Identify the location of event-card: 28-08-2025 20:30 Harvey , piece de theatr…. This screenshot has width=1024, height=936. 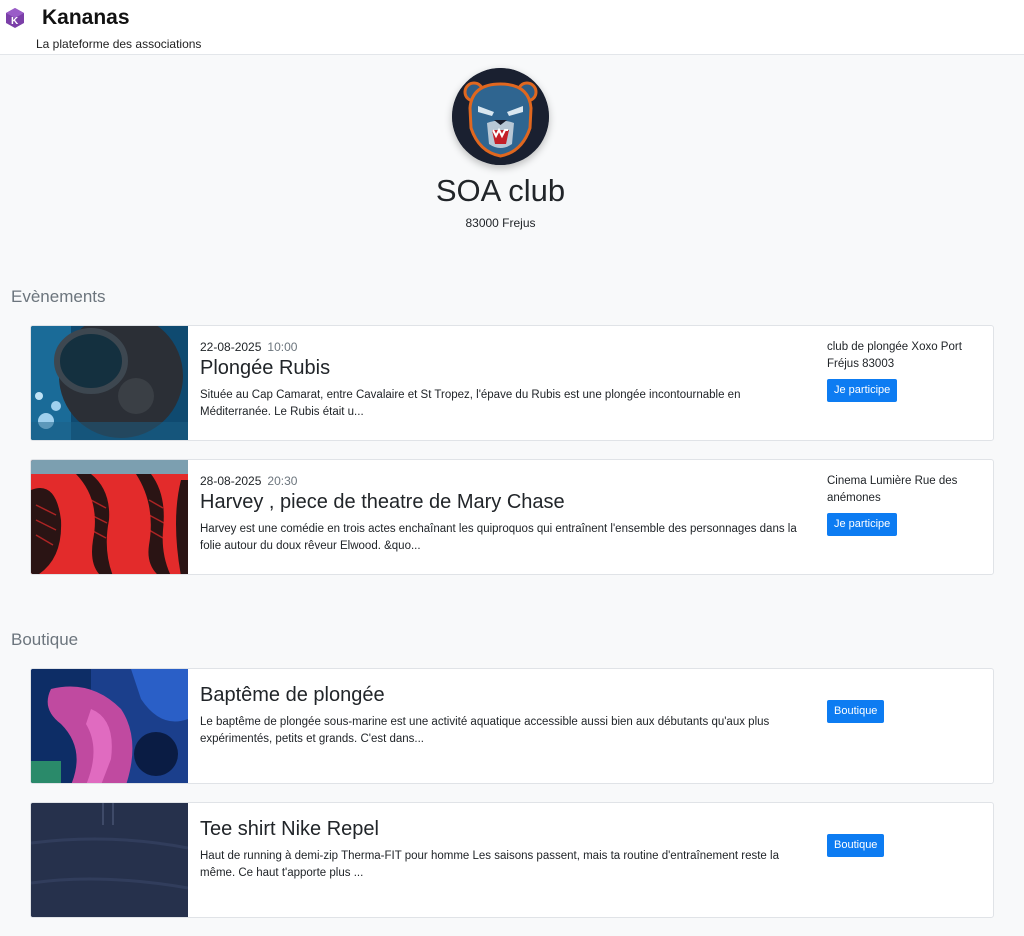
(512, 517).